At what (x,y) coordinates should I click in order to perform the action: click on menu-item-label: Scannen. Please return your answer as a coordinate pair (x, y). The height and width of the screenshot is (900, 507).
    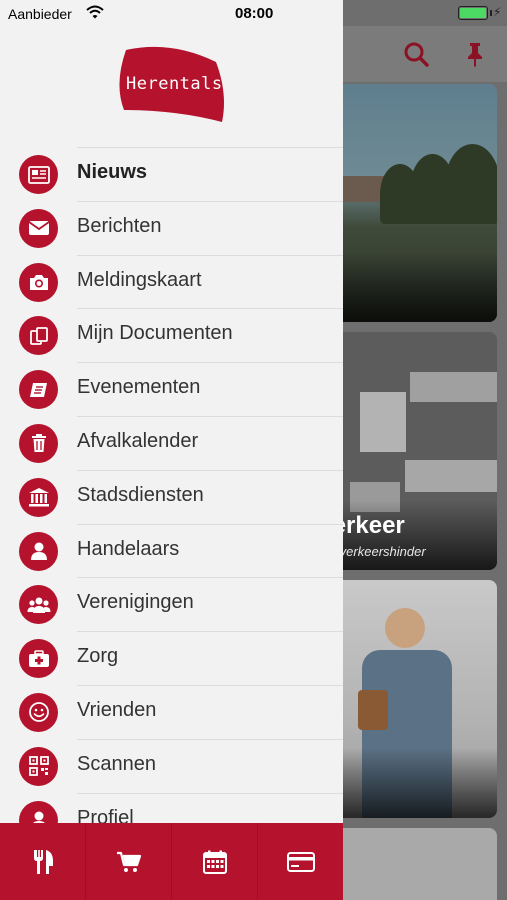
    Looking at the image, I should click on (116, 763).